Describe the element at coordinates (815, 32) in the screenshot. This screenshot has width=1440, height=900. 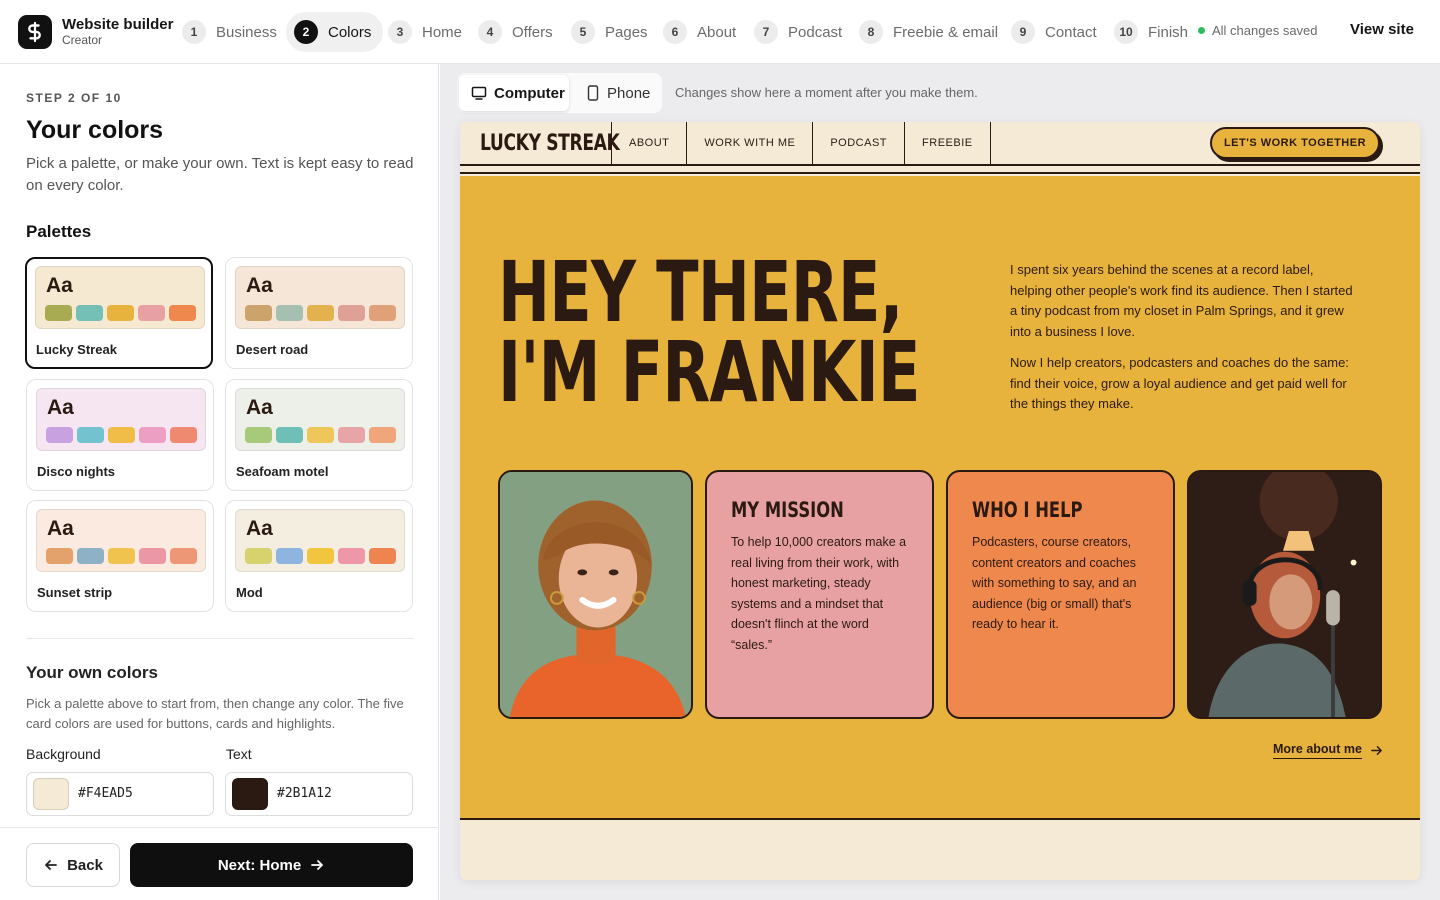
I see `step-label: Podcast` at that location.